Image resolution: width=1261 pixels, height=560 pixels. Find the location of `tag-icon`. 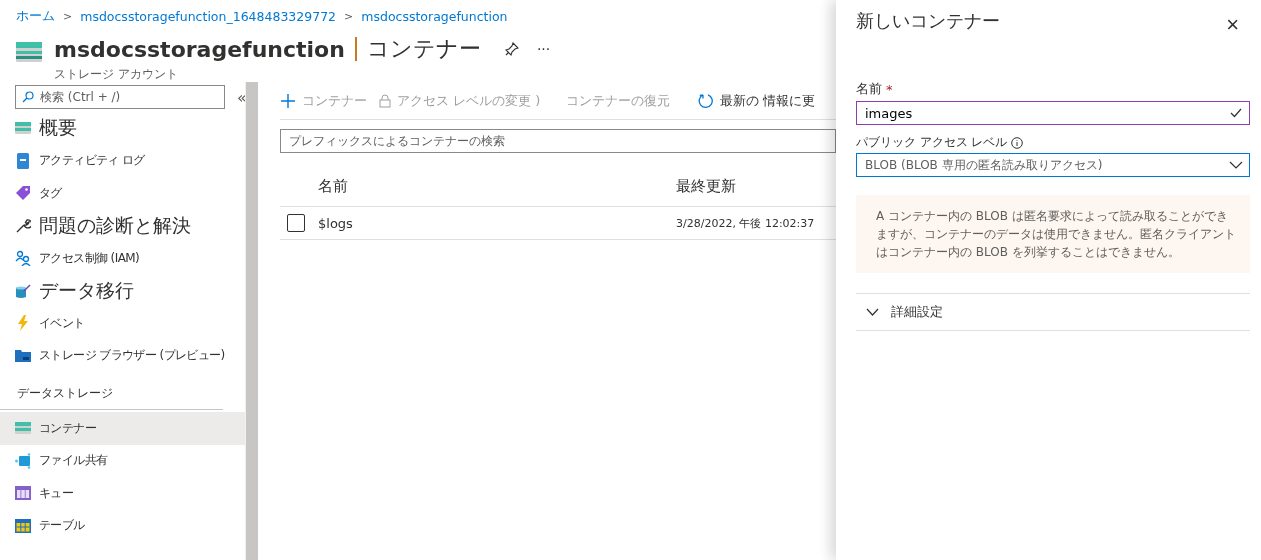

tag-icon is located at coordinates (23, 193).